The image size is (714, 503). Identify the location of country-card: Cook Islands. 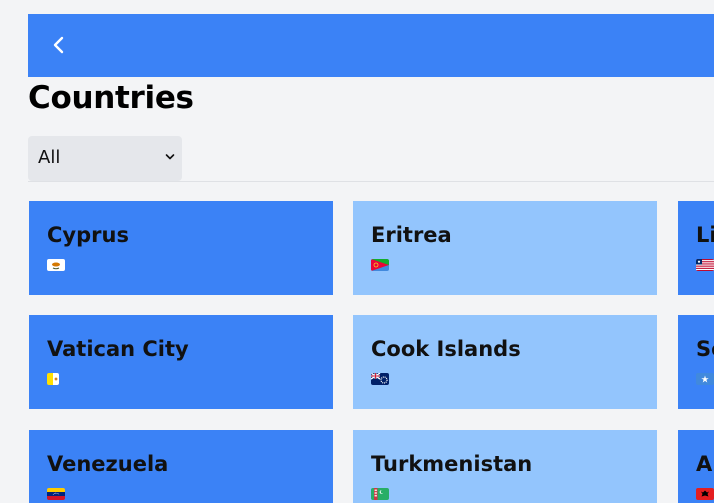
(505, 362).